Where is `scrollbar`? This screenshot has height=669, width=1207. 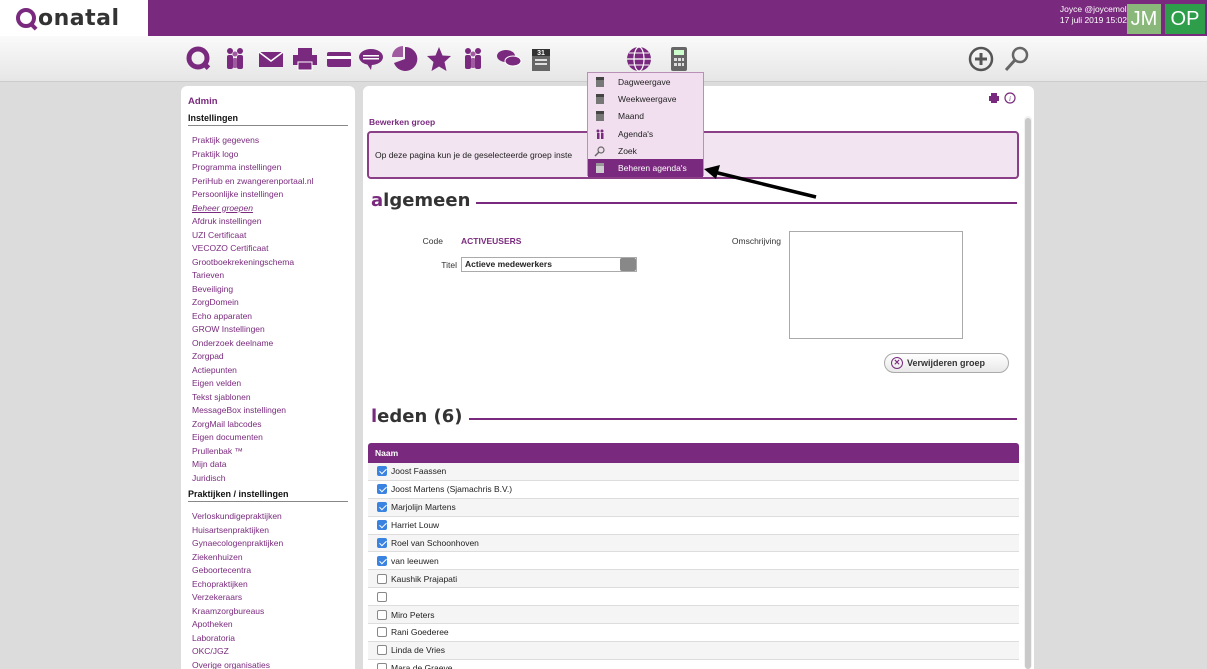
scrollbar is located at coordinates (1028, 392).